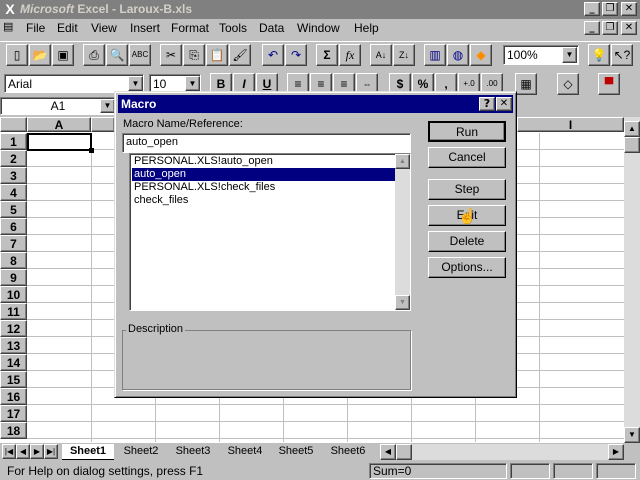 The width and height of the screenshot is (640, 480). I want to click on new-icon: ▯, so click(17, 55).